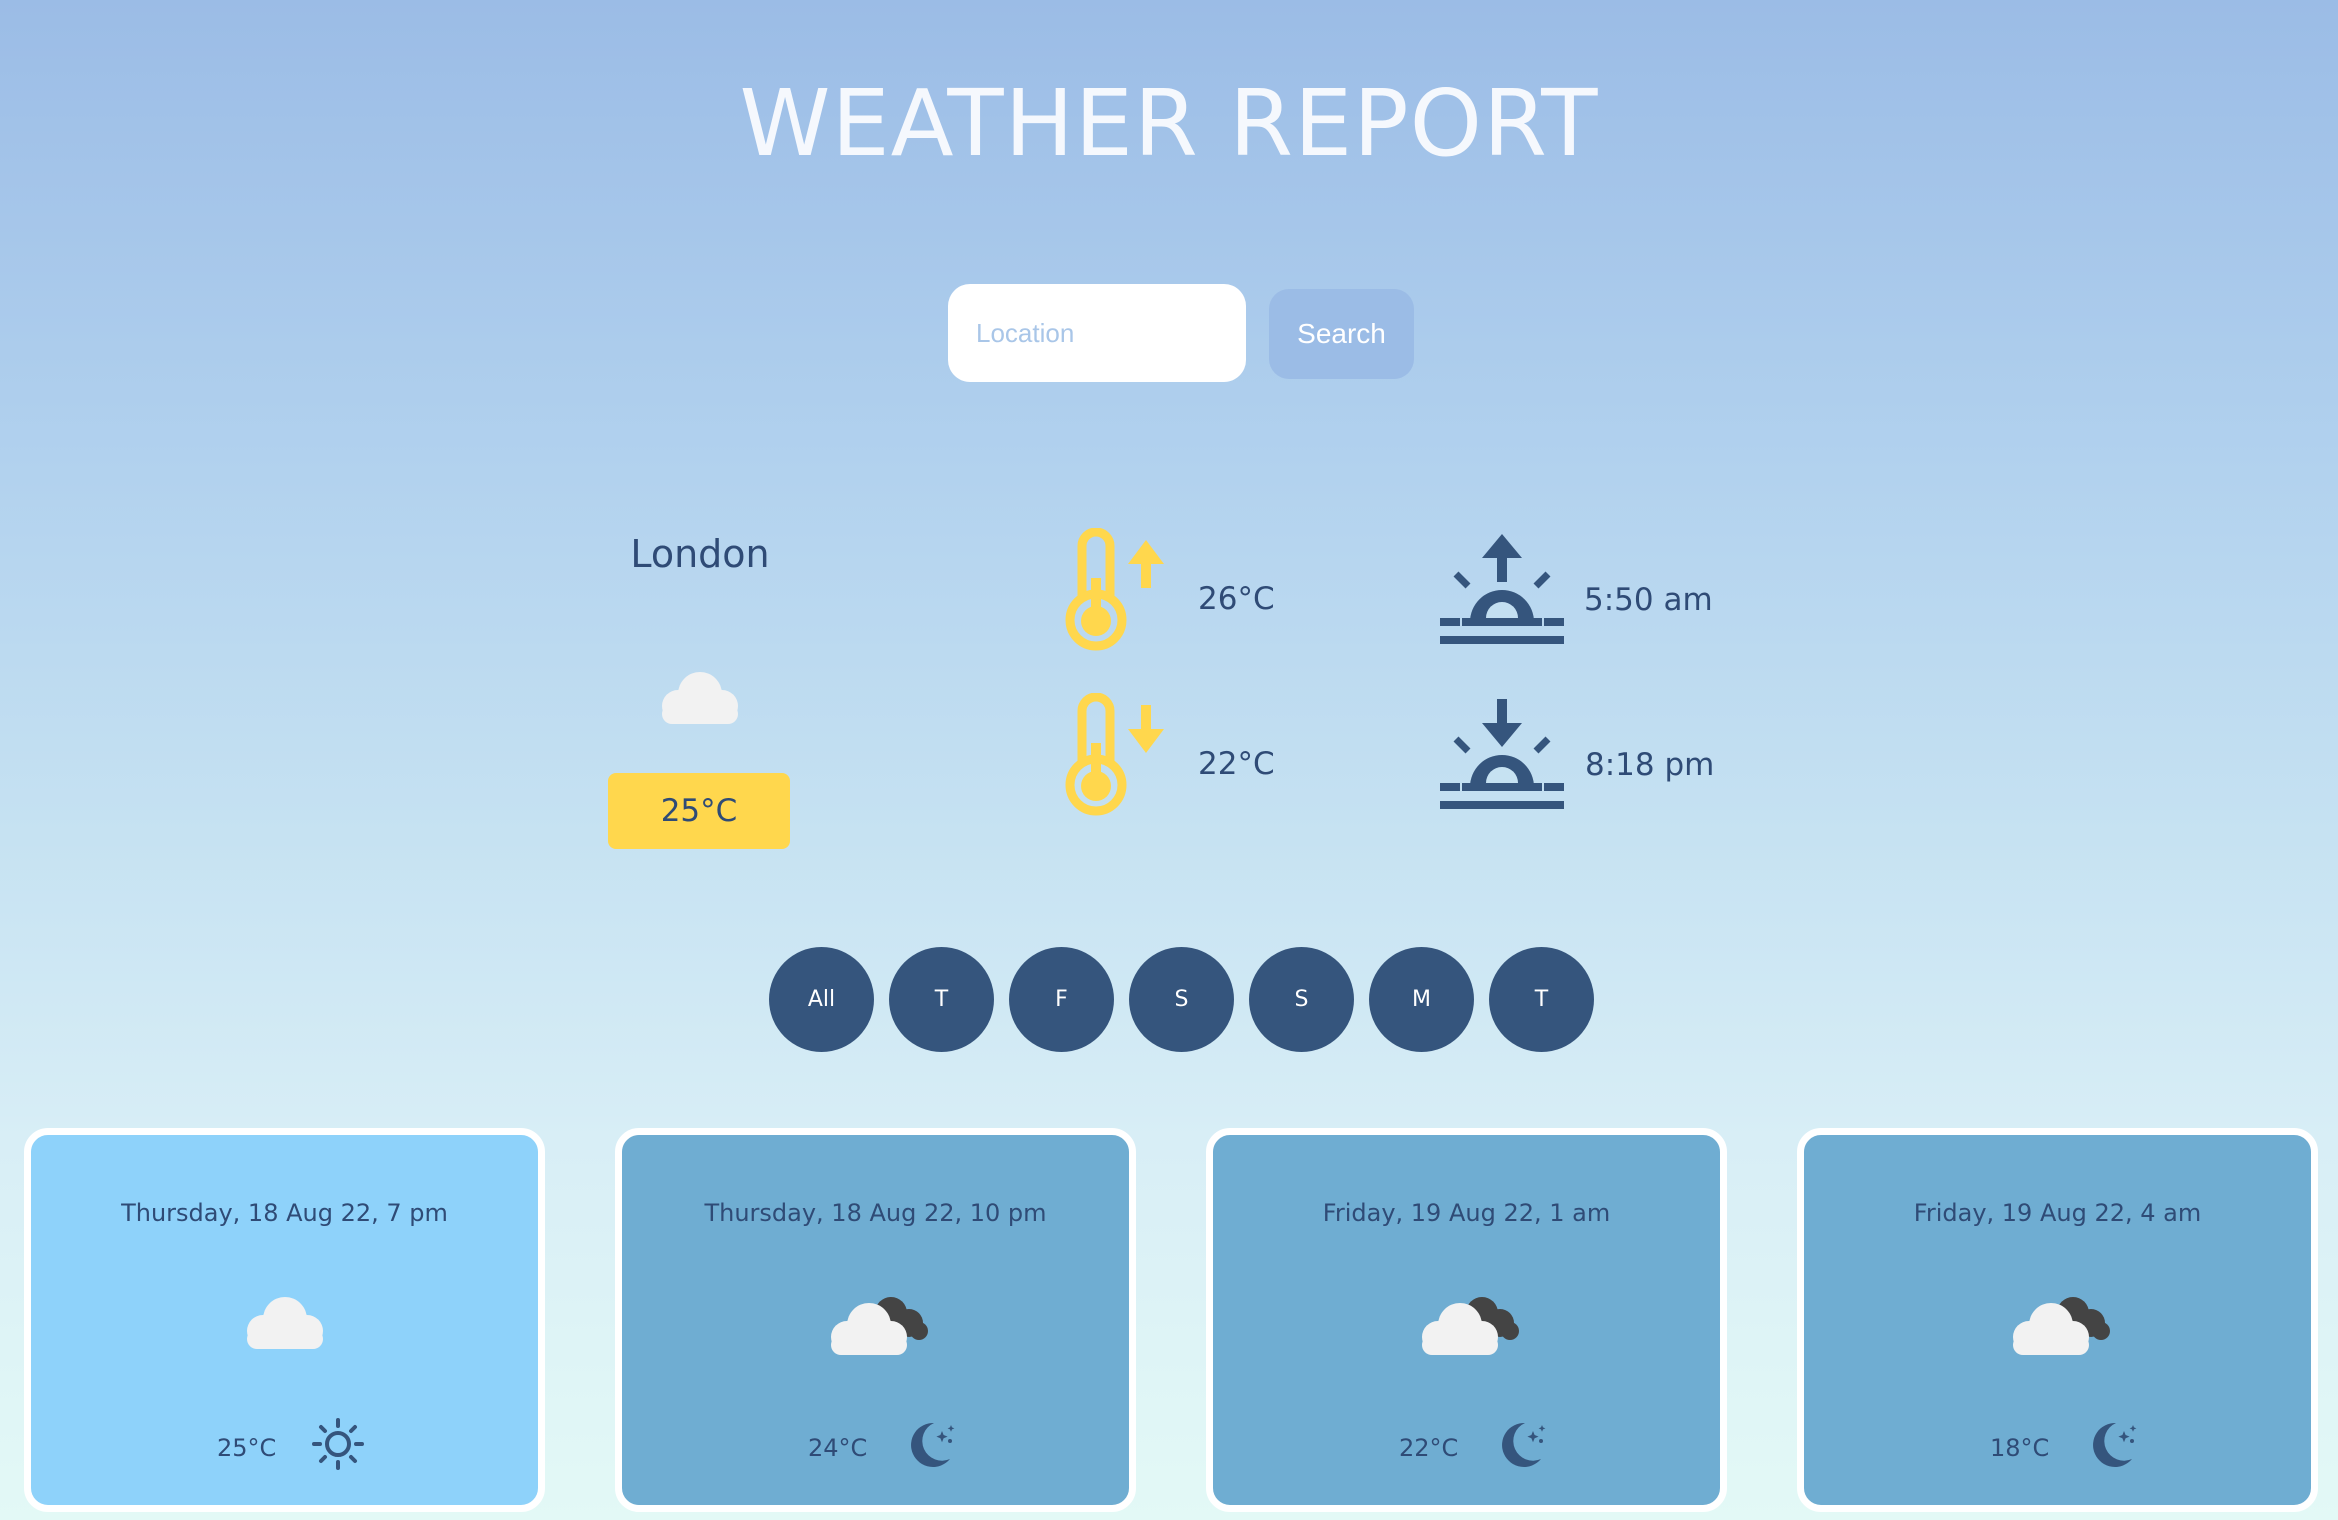  Describe the element at coordinates (284, 1213) in the screenshot. I see `forecast-datetime: Thursday, 18 Aug 22, 7 pm` at that location.